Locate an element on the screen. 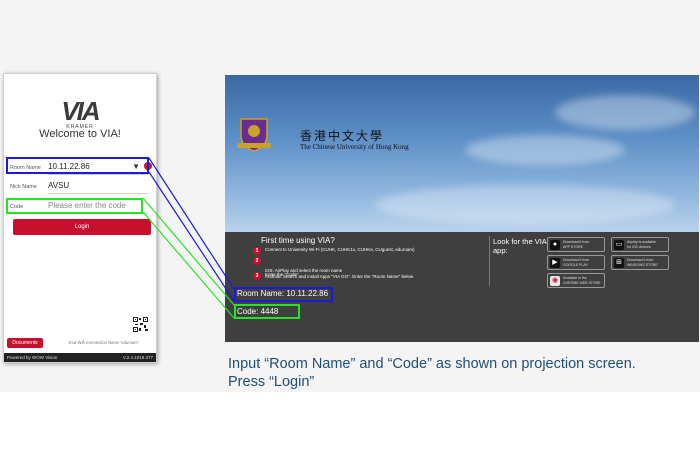  chrome-store-badge: ◉ Available in the CHROME WEB STORE is located at coordinates (576, 280).